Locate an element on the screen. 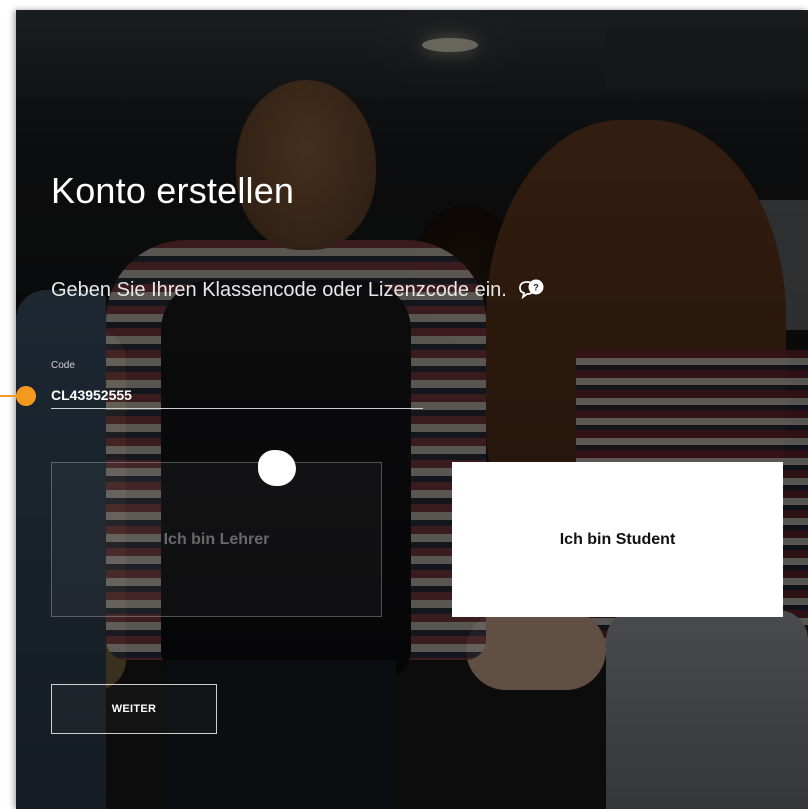 This screenshot has height=809, width=808. next-button: WEITER is located at coordinates (134, 709).